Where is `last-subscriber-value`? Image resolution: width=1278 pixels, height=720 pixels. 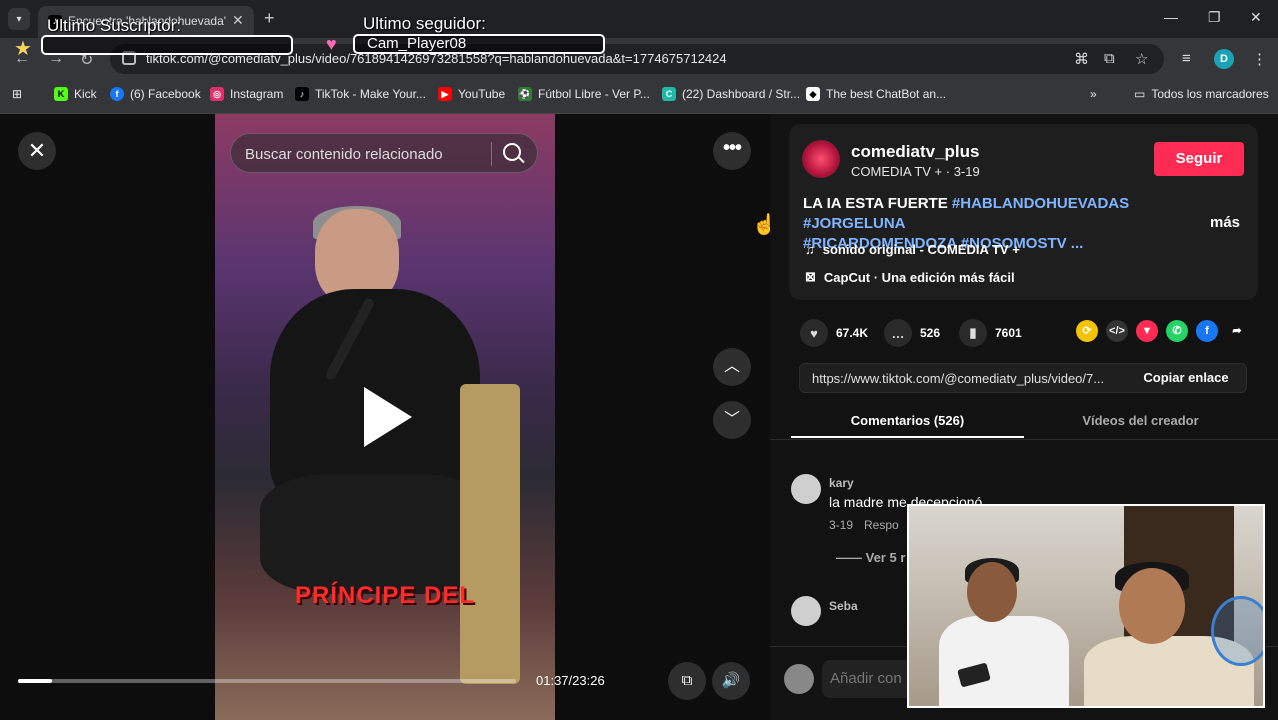
last-subscriber-value is located at coordinates (167, 45).